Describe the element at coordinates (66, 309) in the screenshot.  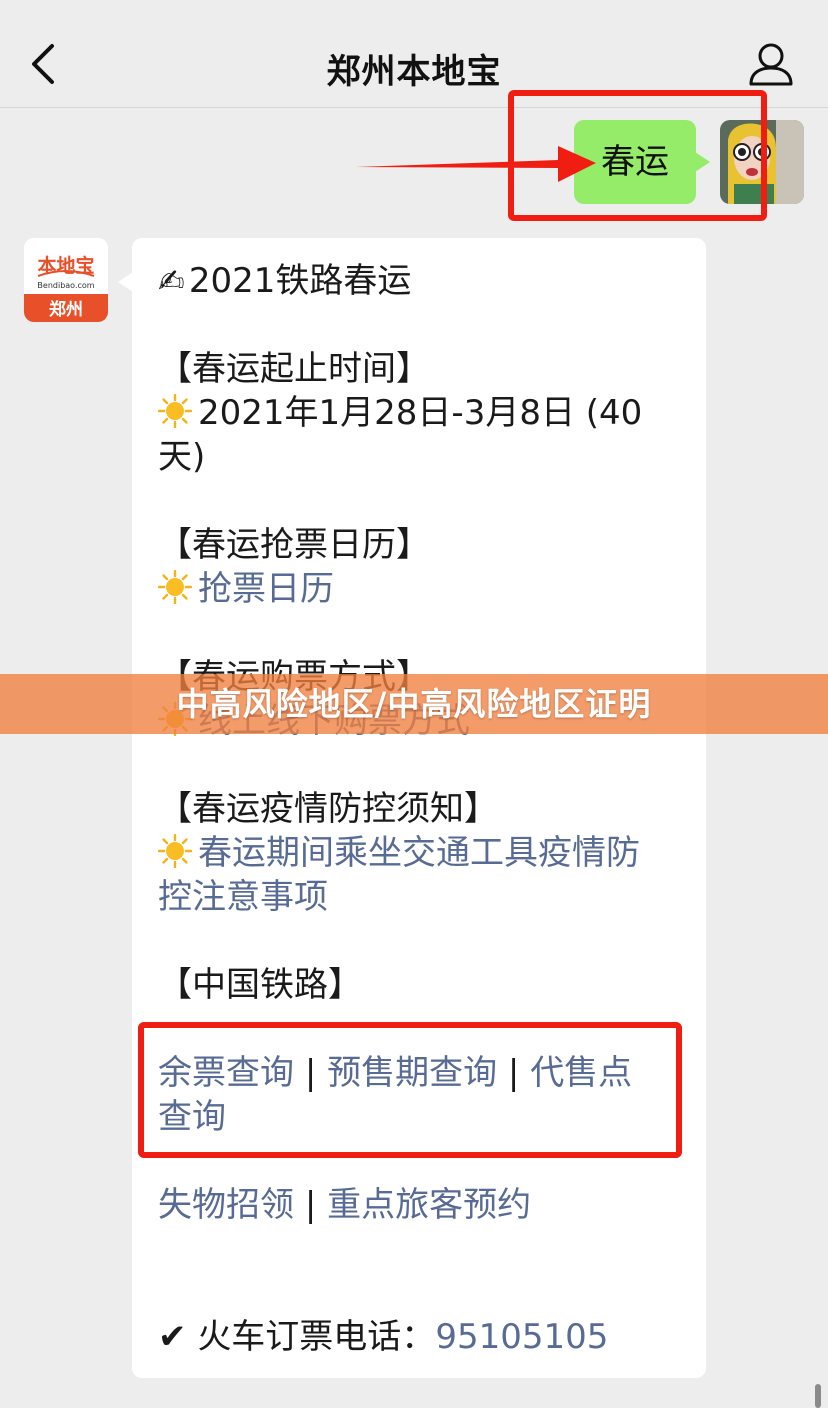
I see `logo-city: 郑州` at that location.